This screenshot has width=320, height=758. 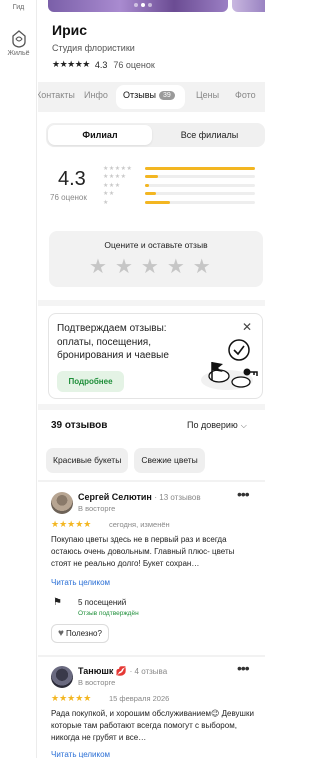 What do you see at coordinates (57, 602) in the screenshot?
I see `flag-icon: ⚑` at bounding box center [57, 602].